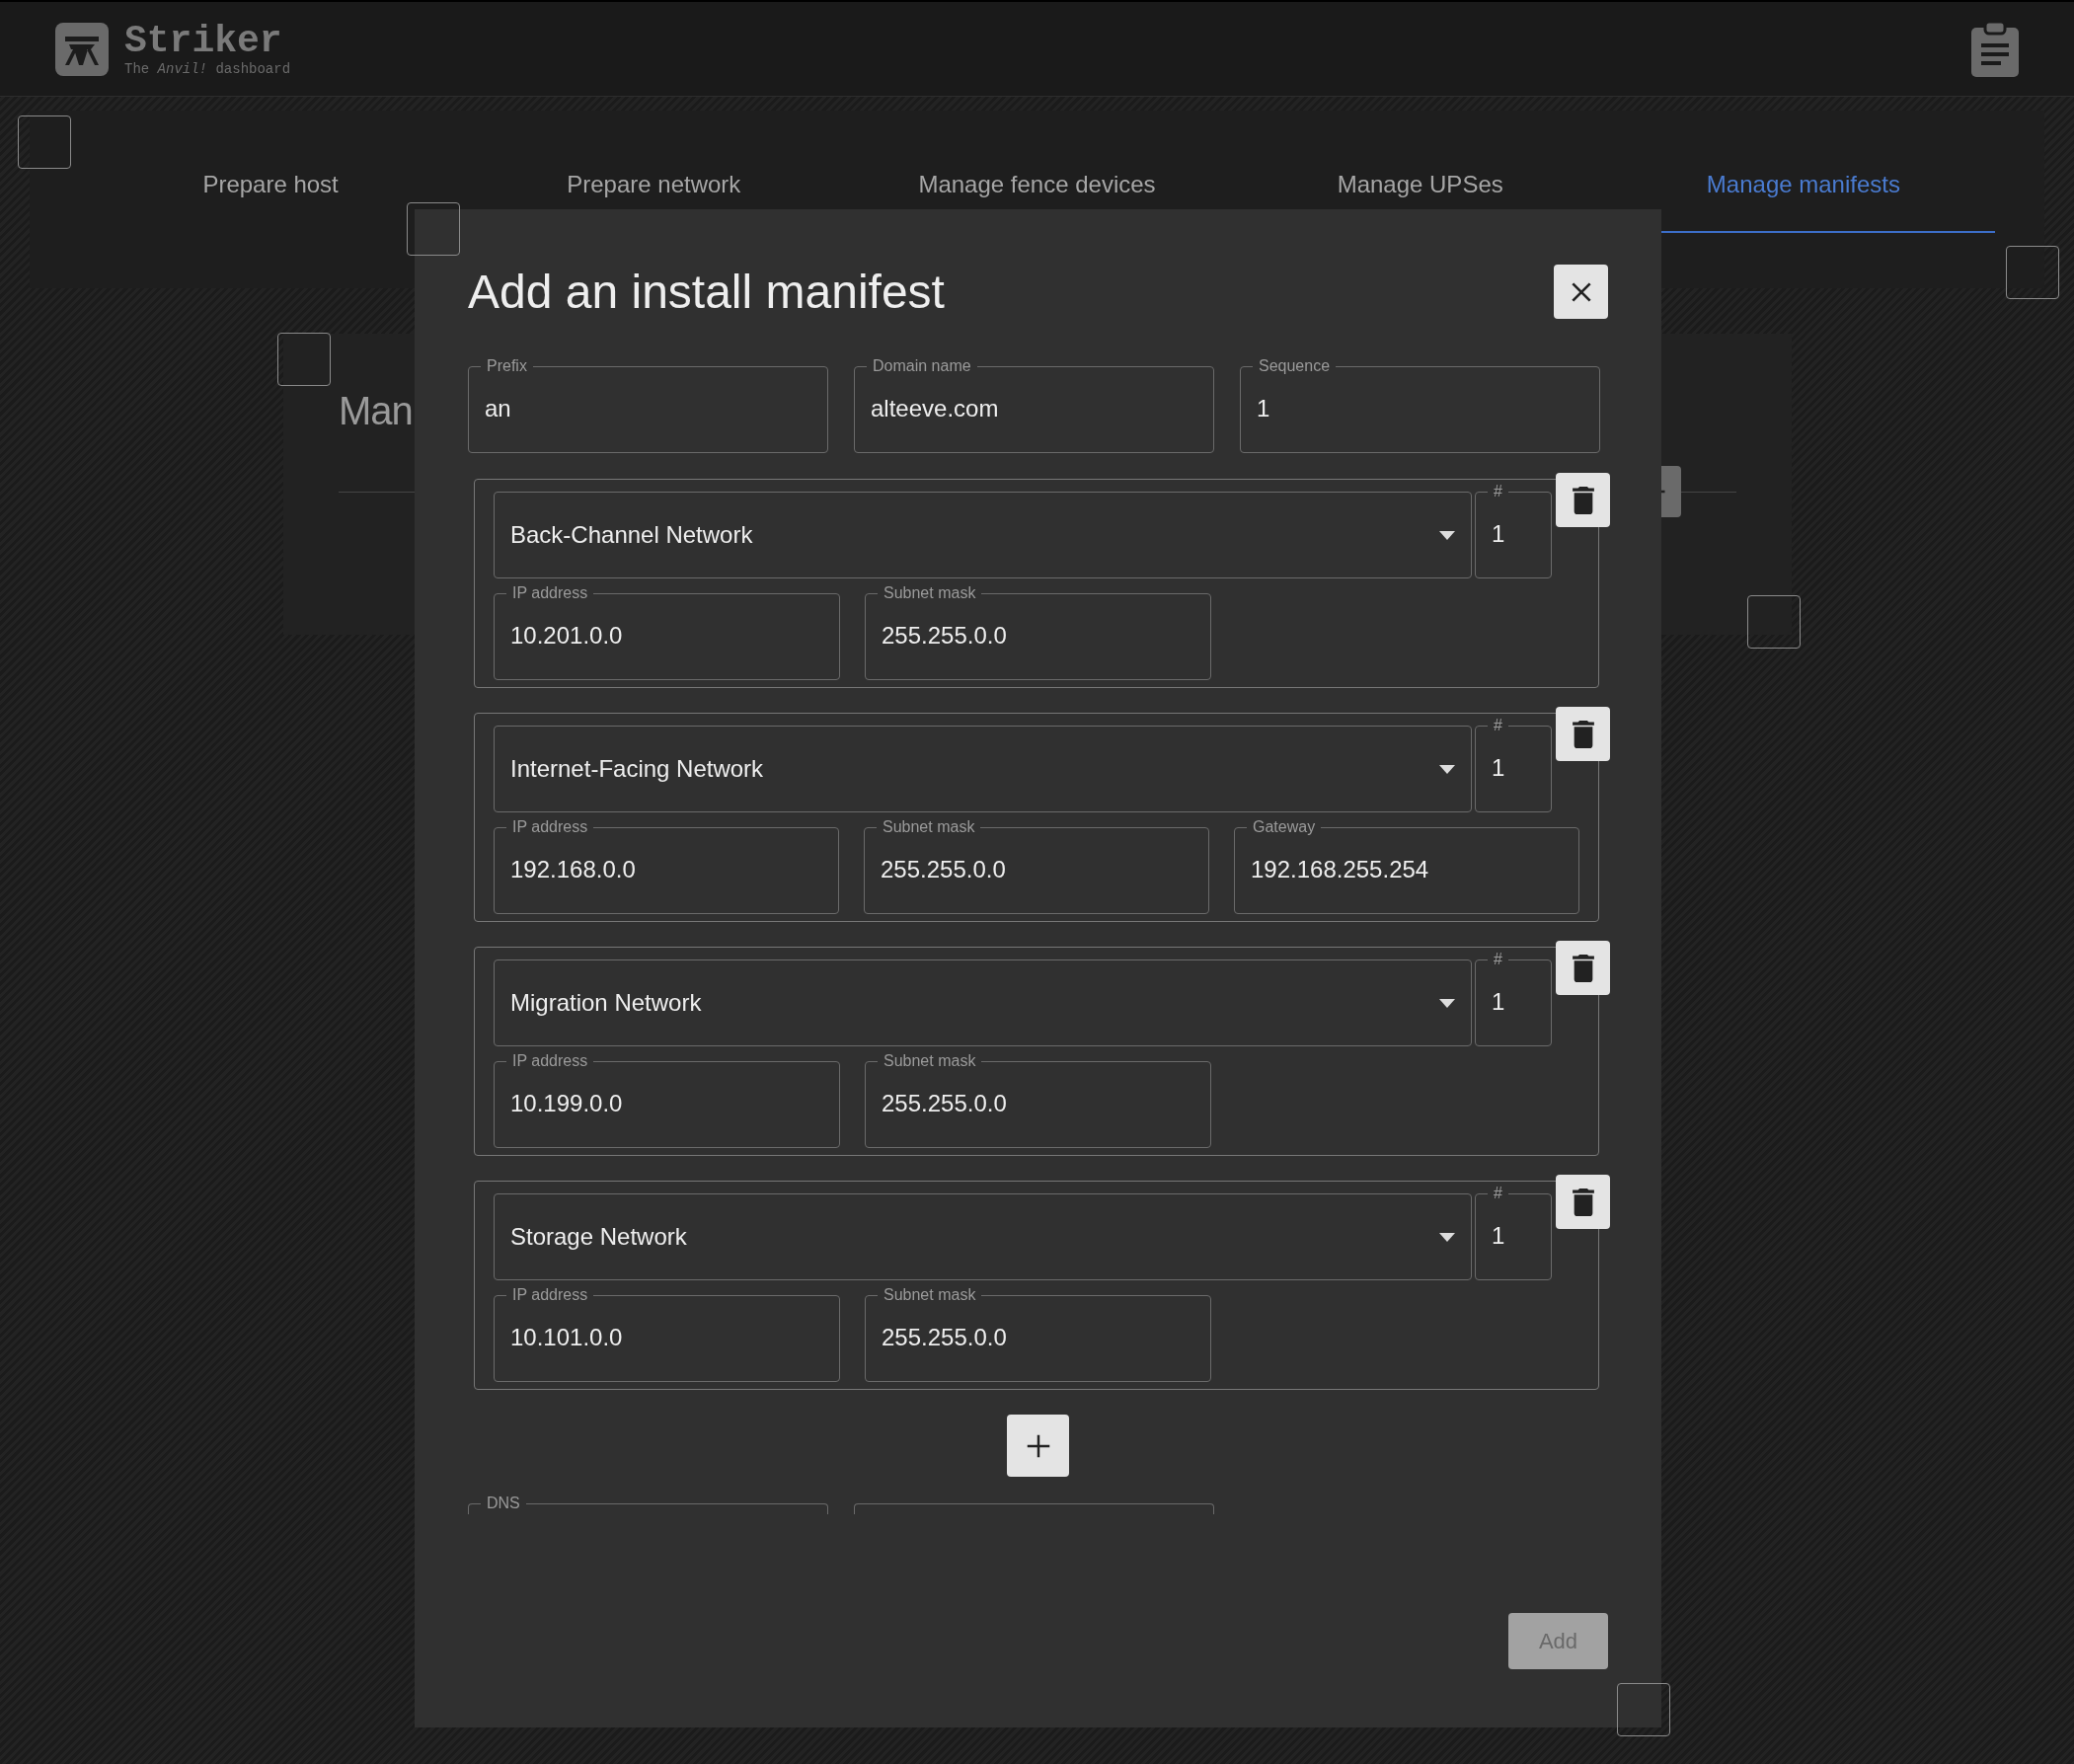 The height and width of the screenshot is (1764, 2074). What do you see at coordinates (983, 769) in the screenshot?
I see `dropdown-field: Internet-Facing Network` at bounding box center [983, 769].